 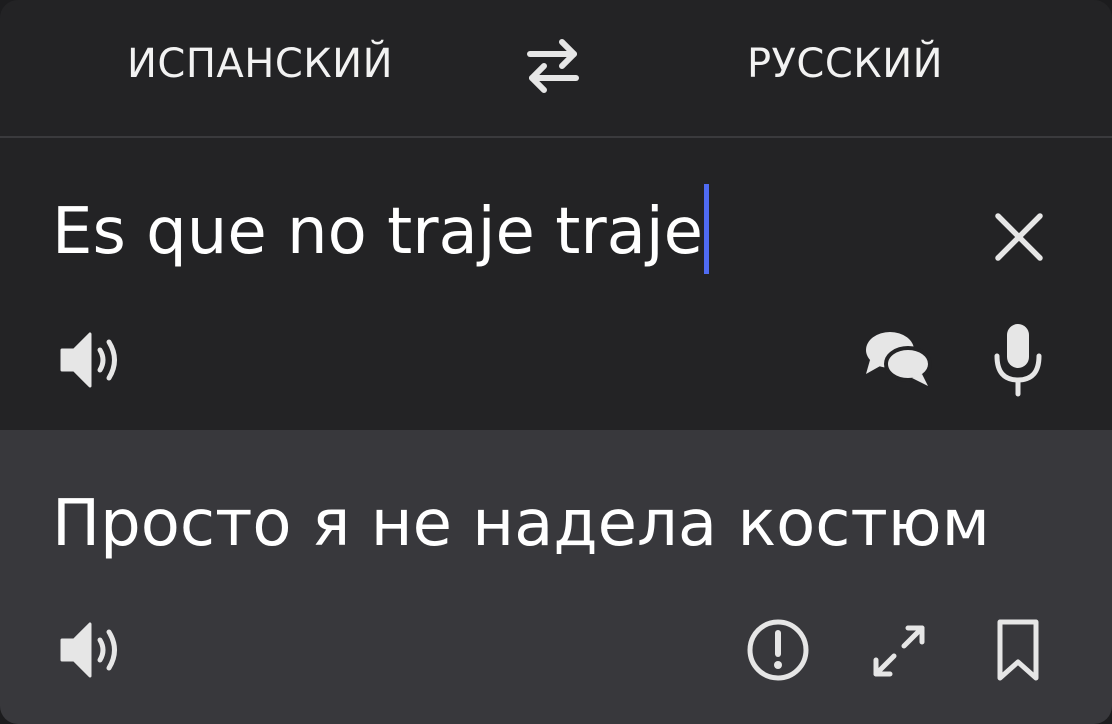 I want to click on exclamation-circle-icon, so click(x=778, y=650).